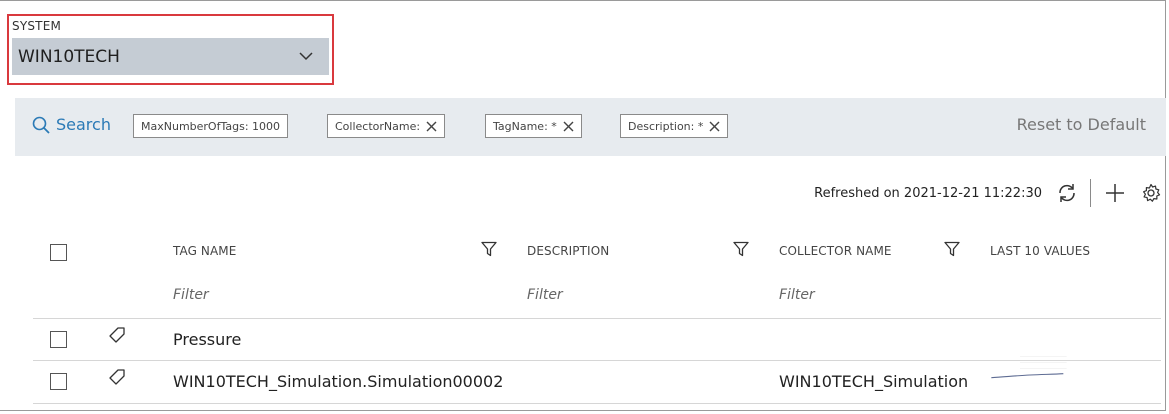 Image resolution: width=1169 pixels, height=414 pixels. I want to click on table-toolbar: Refreshed on 2021-12-21 11:22:30, so click(987, 193).